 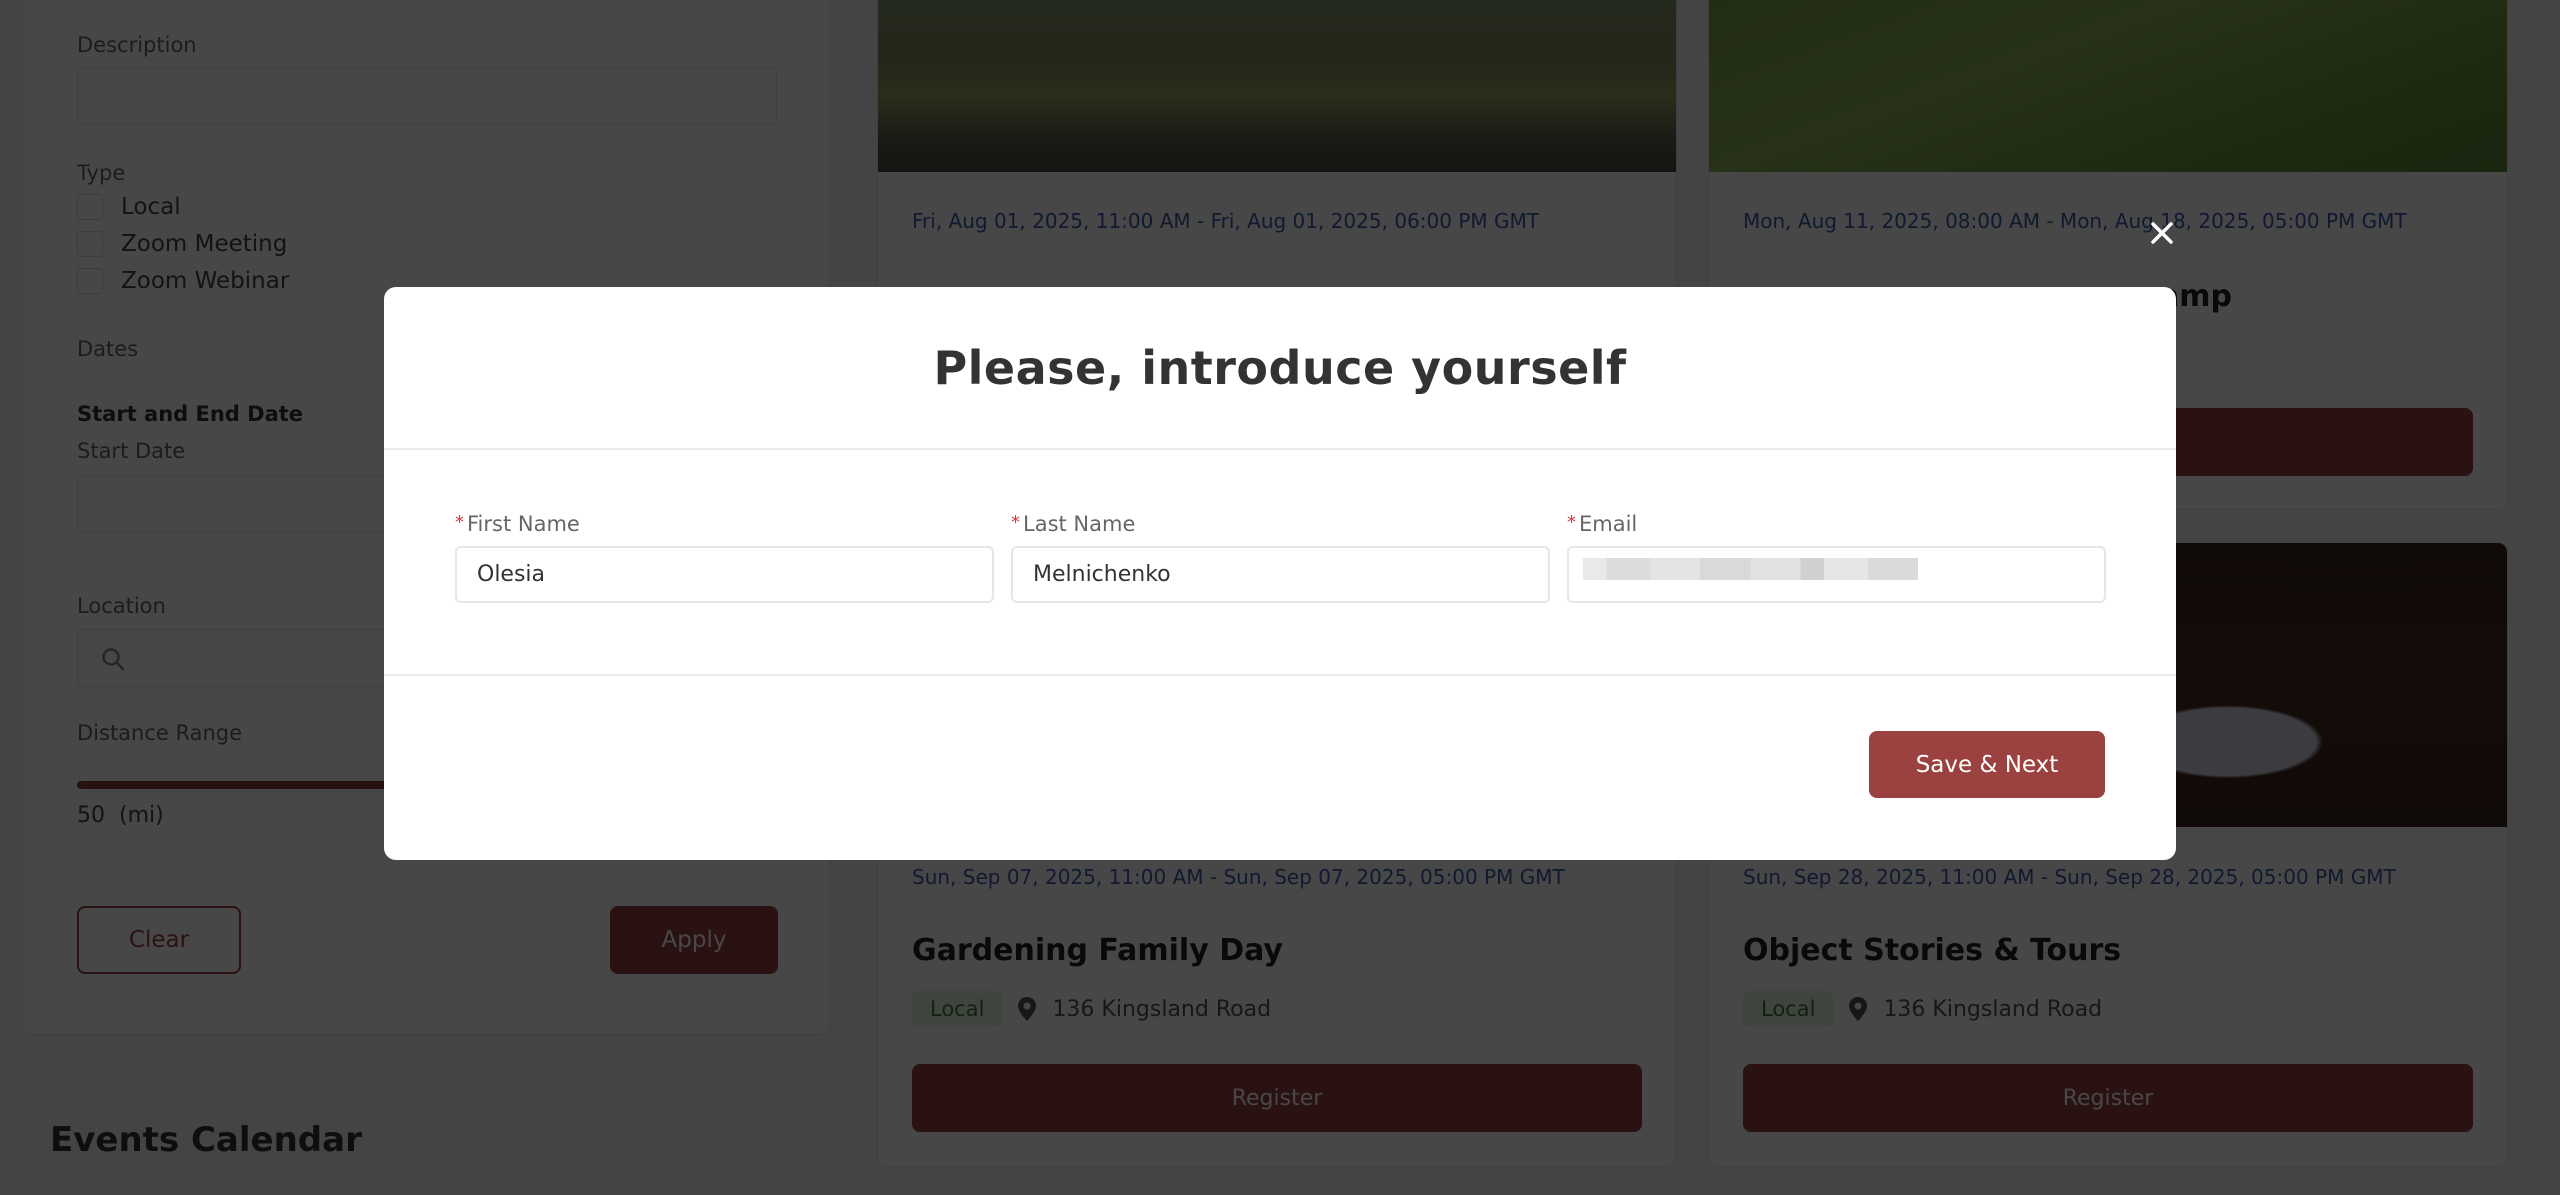 I want to click on first-name-field: * First Name, so click(x=724, y=557).